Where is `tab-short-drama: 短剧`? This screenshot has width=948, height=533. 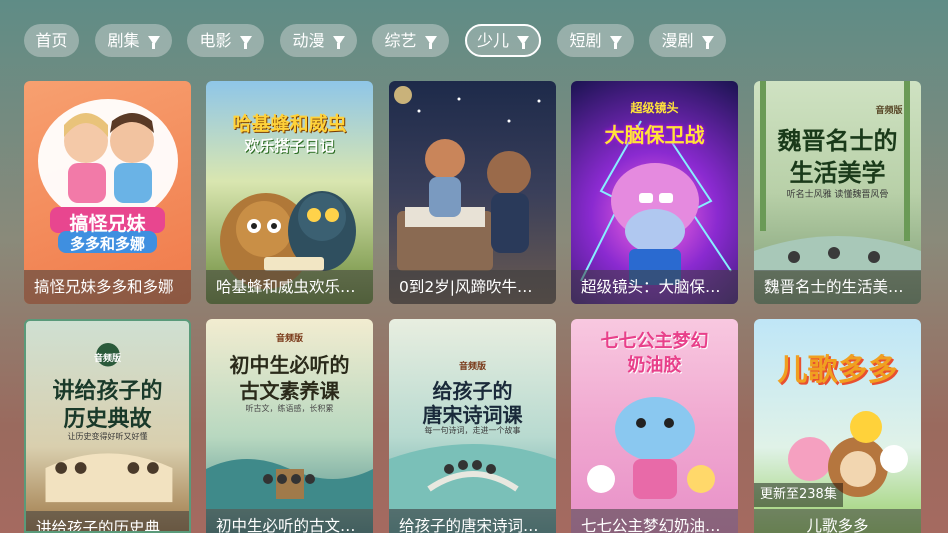 tab-short-drama: 短剧 is located at coordinates (595, 40).